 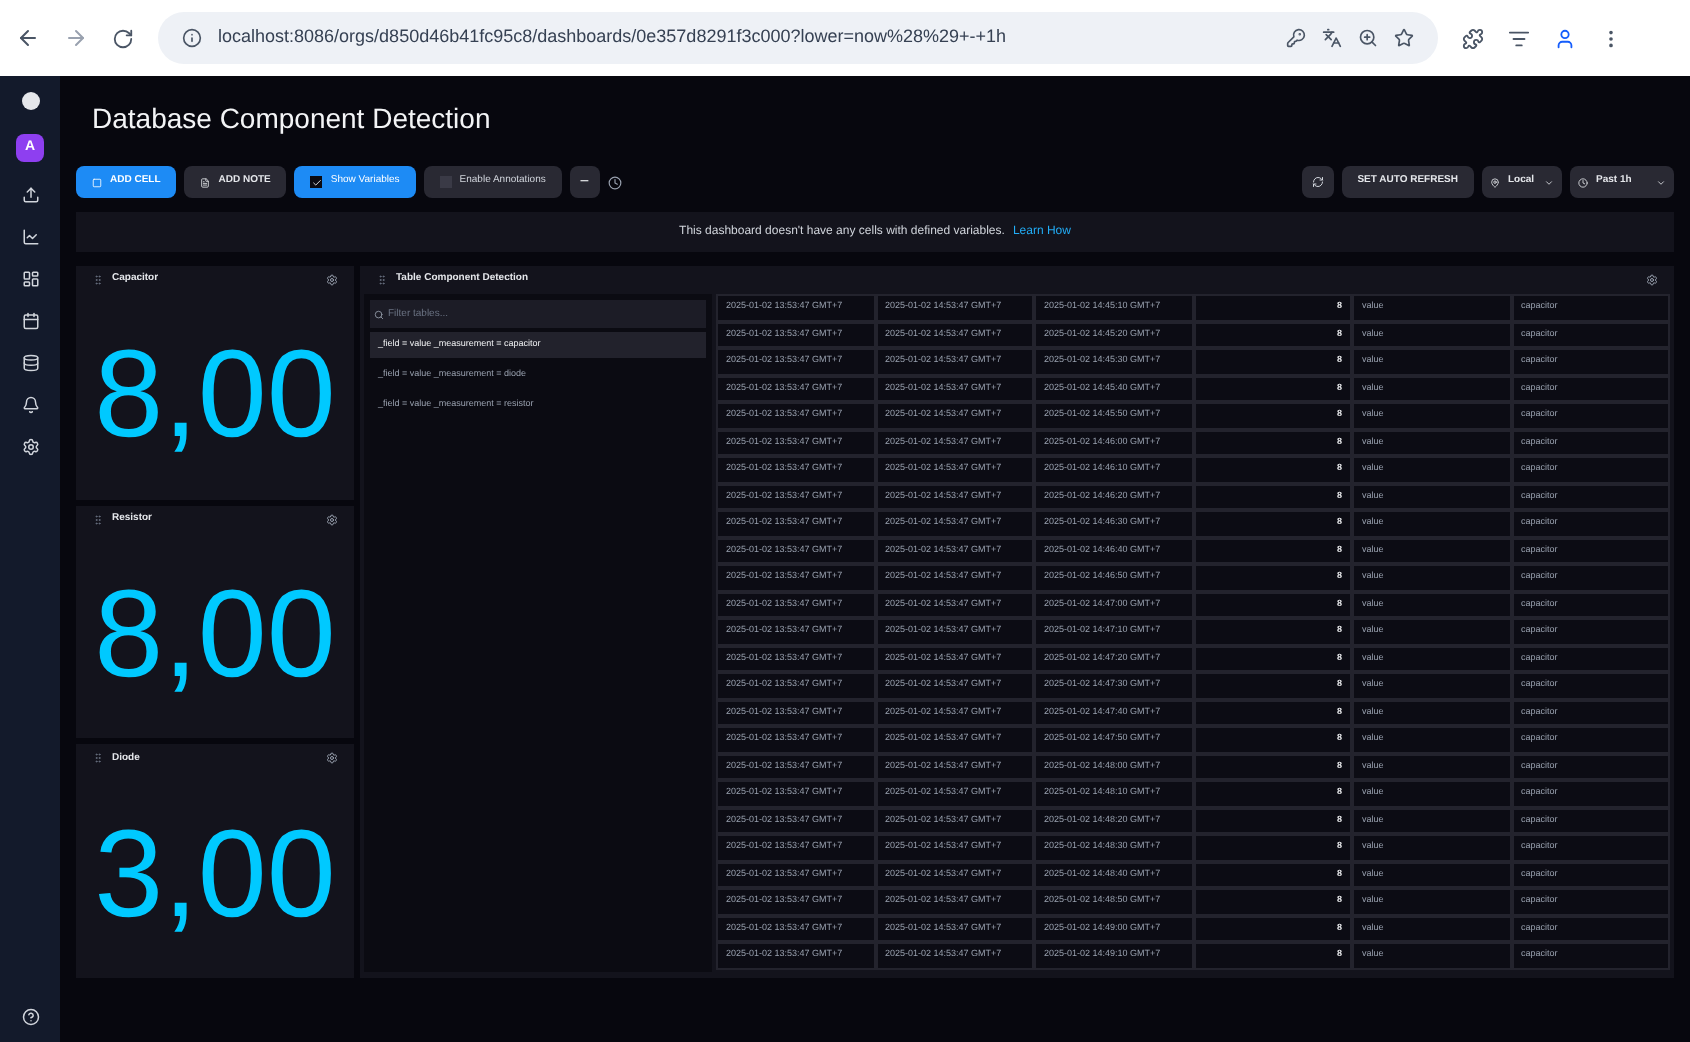 What do you see at coordinates (30, 195) in the screenshot?
I see `upload-icon` at bounding box center [30, 195].